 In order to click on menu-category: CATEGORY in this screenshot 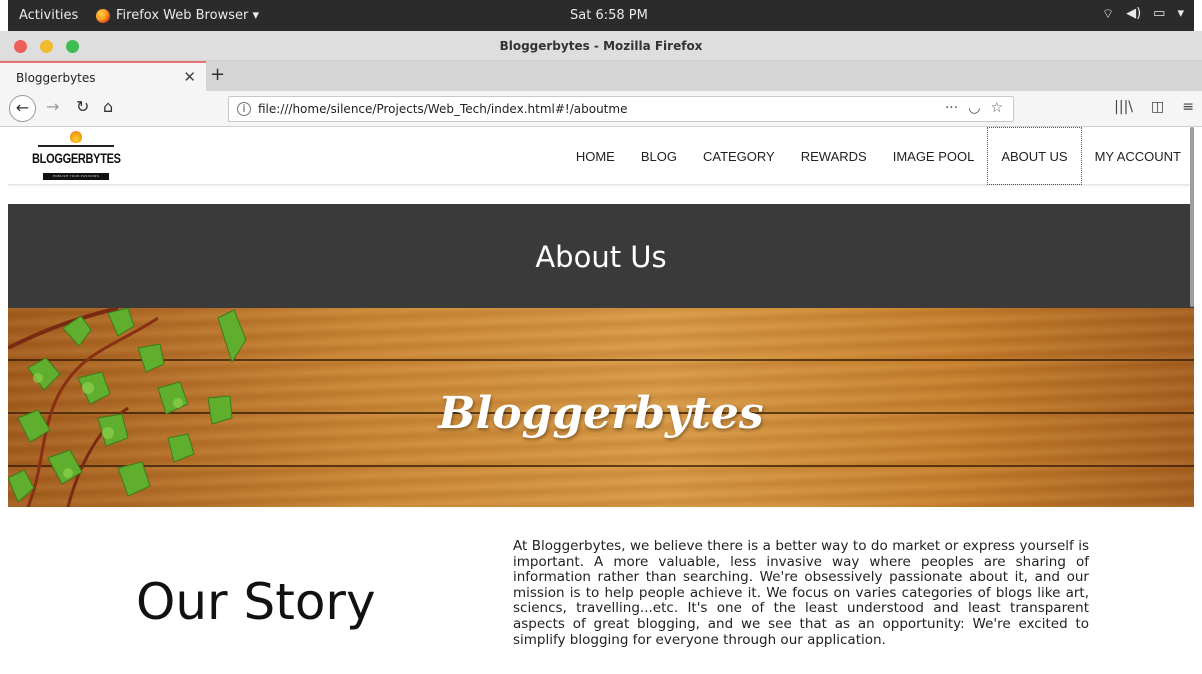, I will do `click(739, 156)`.